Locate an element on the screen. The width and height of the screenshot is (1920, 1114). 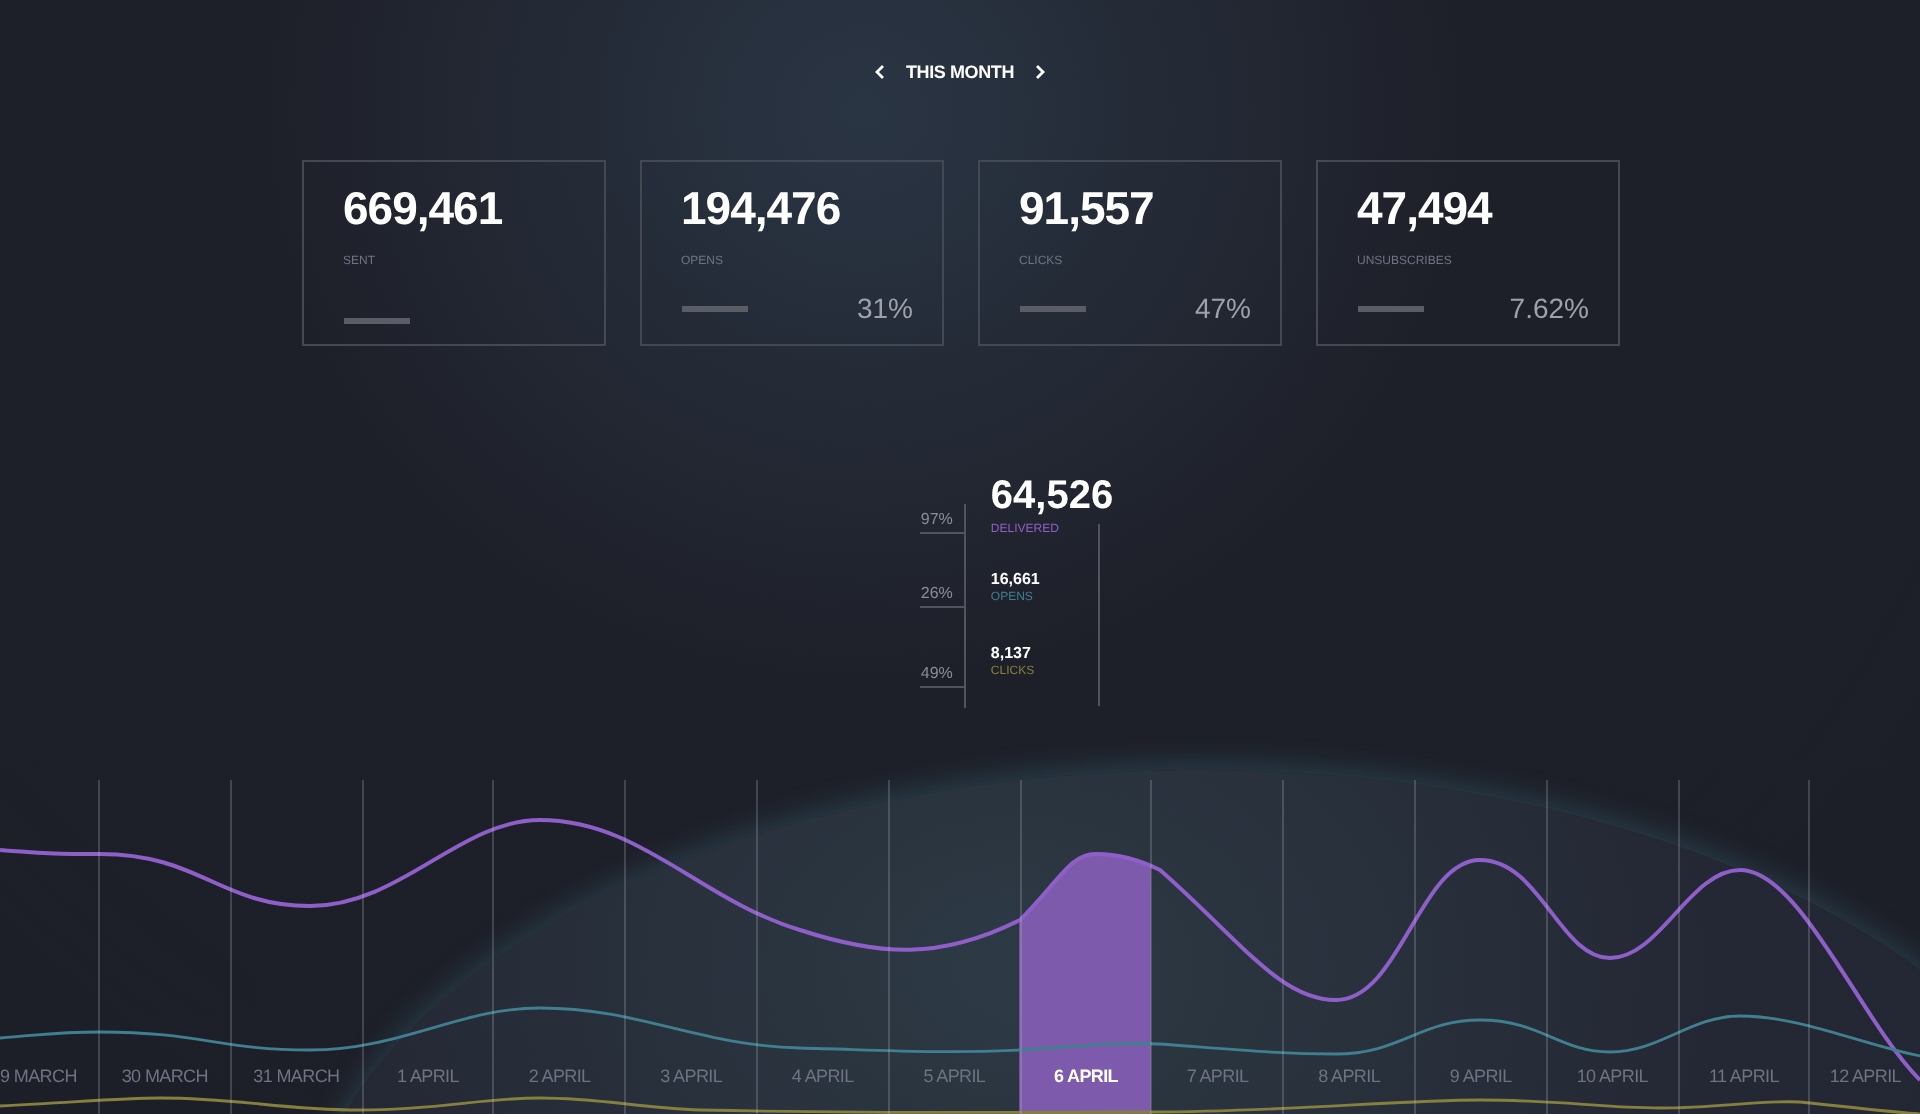
next-button is located at coordinates (1040, 72).